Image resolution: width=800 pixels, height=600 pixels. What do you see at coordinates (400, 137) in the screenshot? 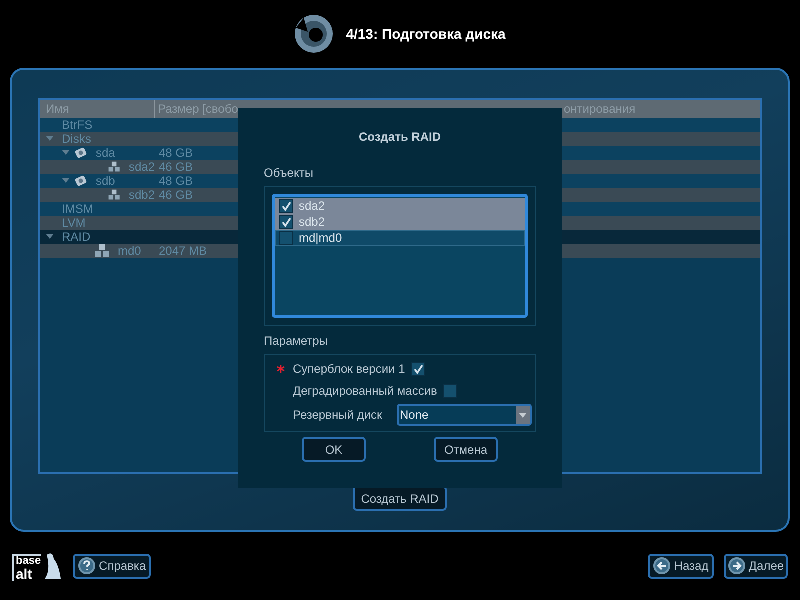
I see `dialog-title: Создать RAID` at bounding box center [400, 137].